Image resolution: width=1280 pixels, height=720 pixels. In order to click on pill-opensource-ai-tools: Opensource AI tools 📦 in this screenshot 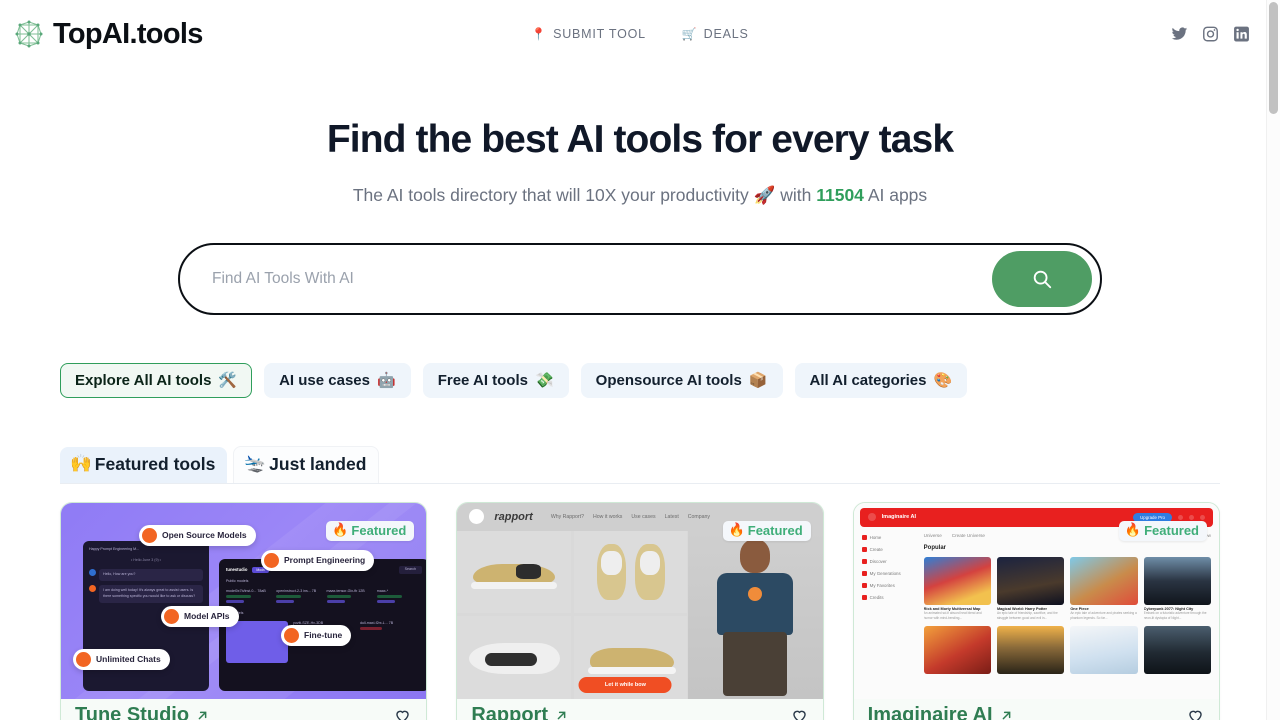, I will do `click(681, 380)`.